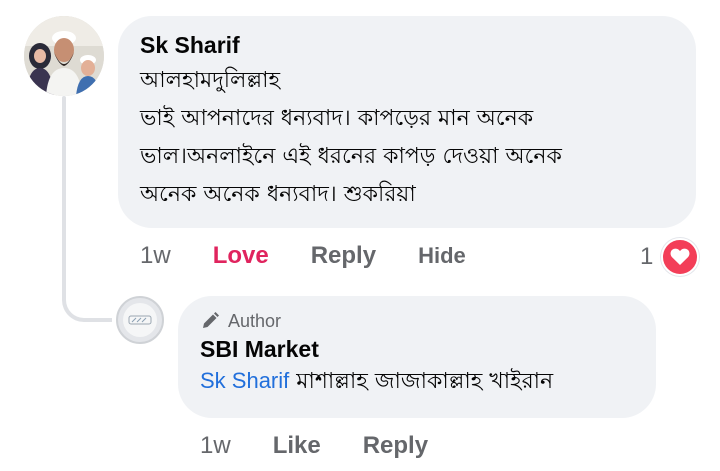 The image size is (720, 471). Describe the element at coordinates (343, 256) in the screenshot. I see `reply-button: Reply` at that location.